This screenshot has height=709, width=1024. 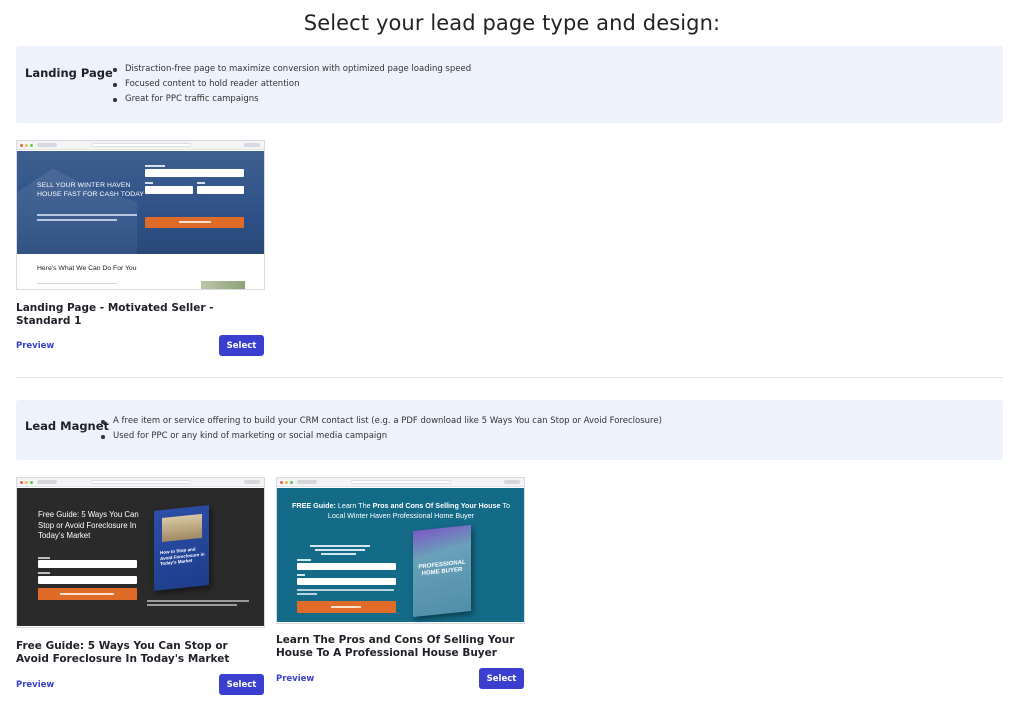 What do you see at coordinates (509, 377) in the screenshot?
I see `section-divider` at bounding box center [509, 377].